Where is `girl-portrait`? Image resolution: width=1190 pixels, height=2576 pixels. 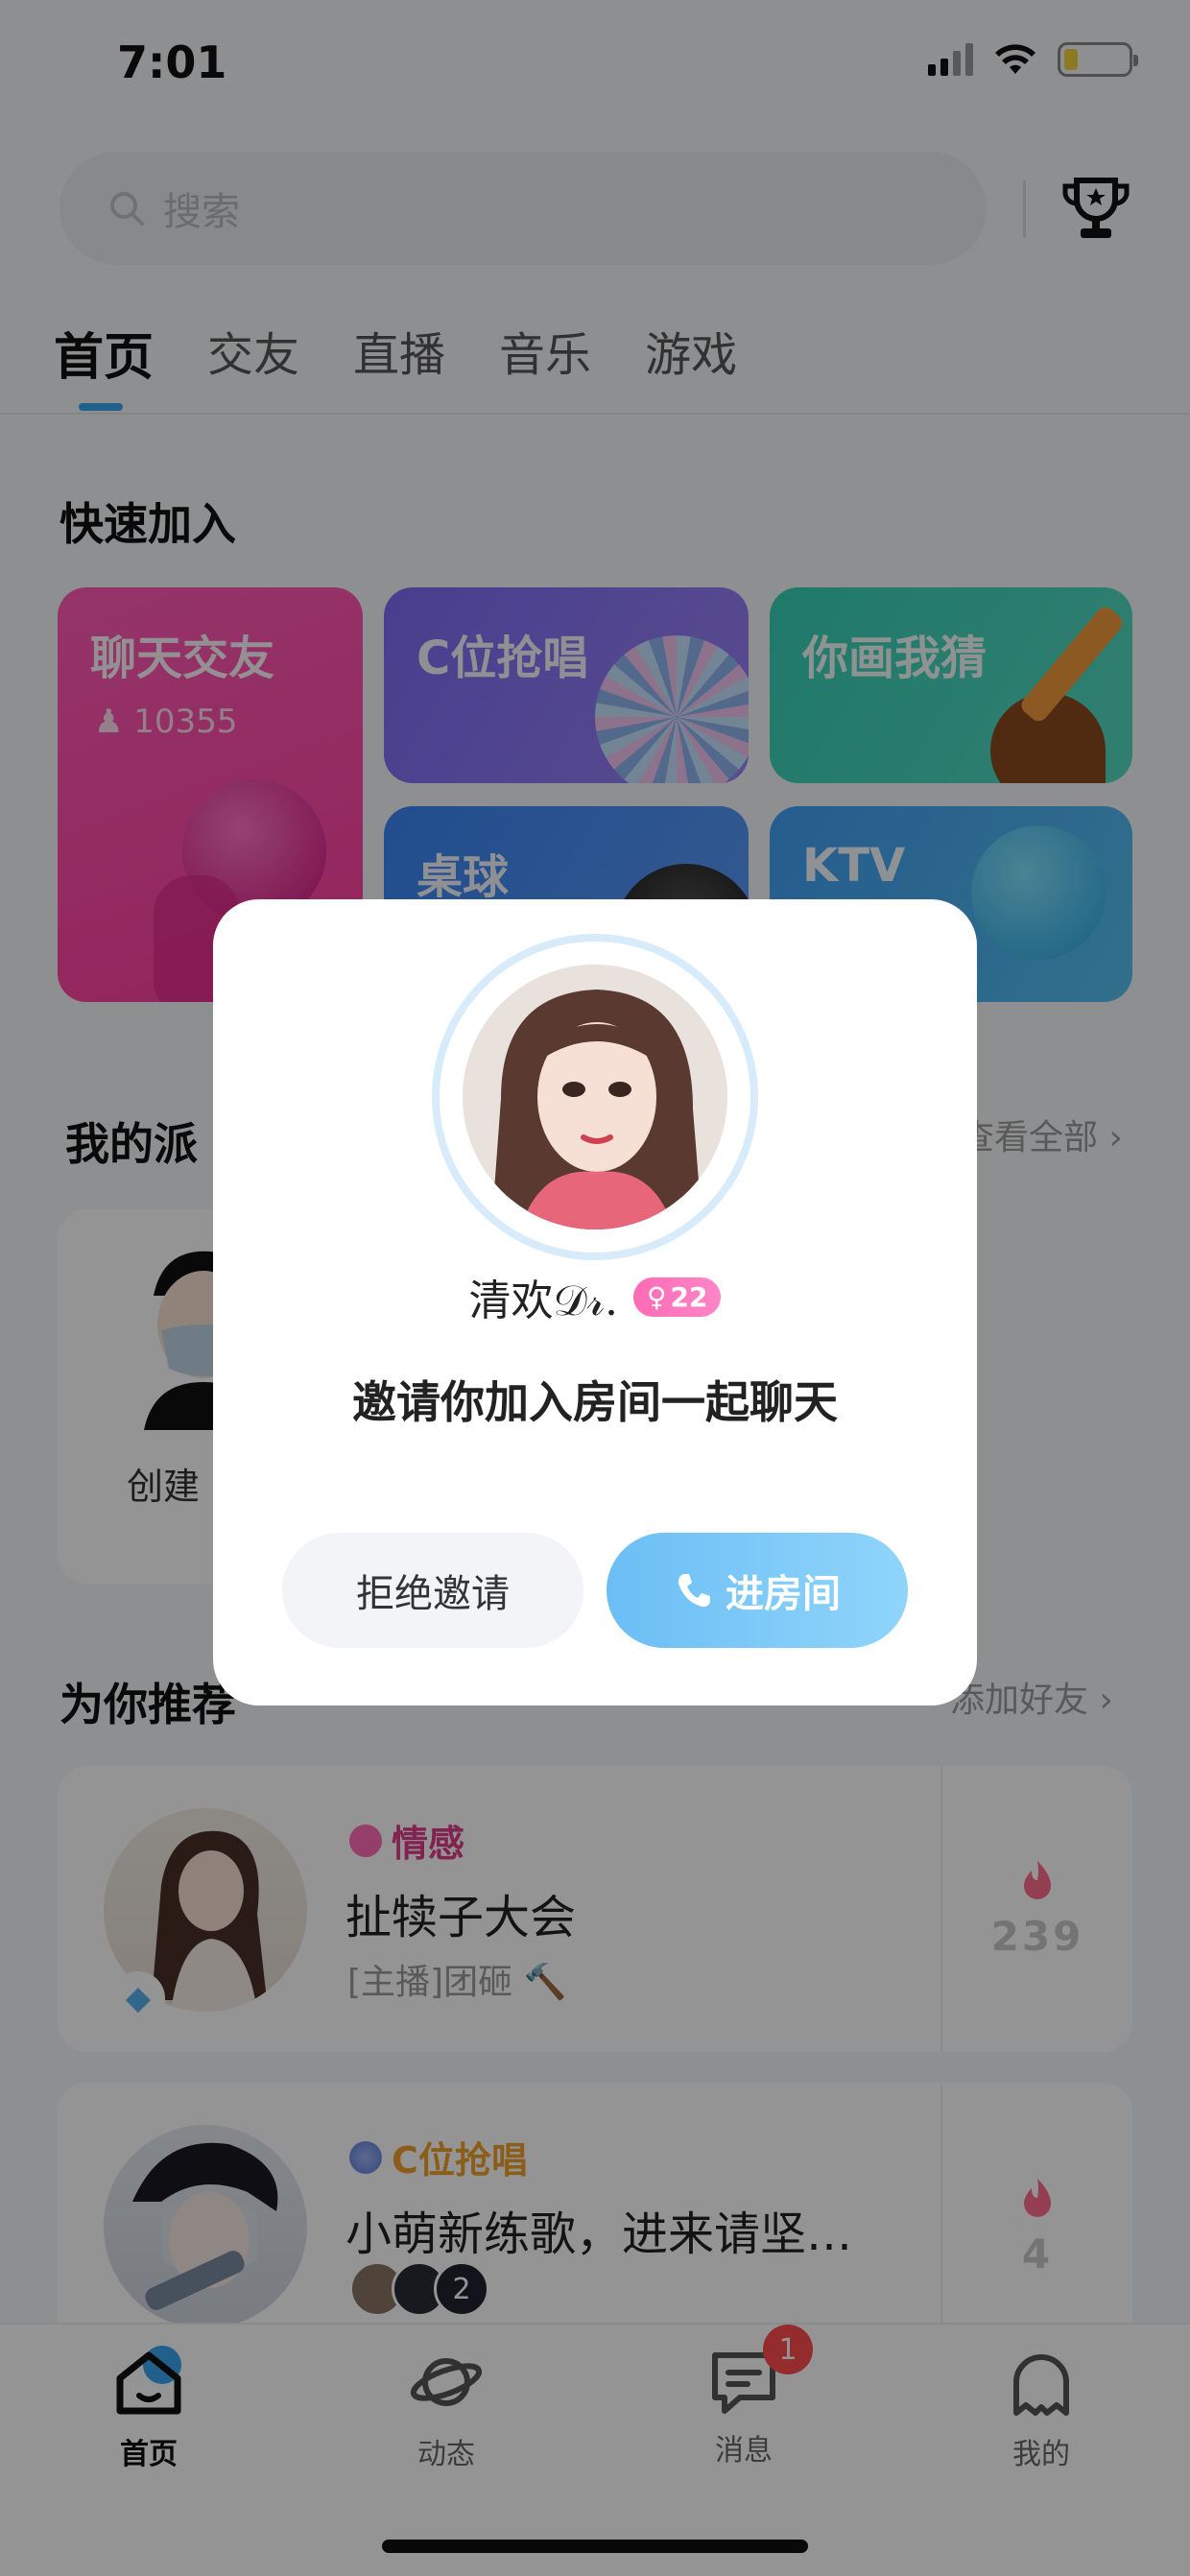 girl-portrait is located at coordinates (595, 1097).